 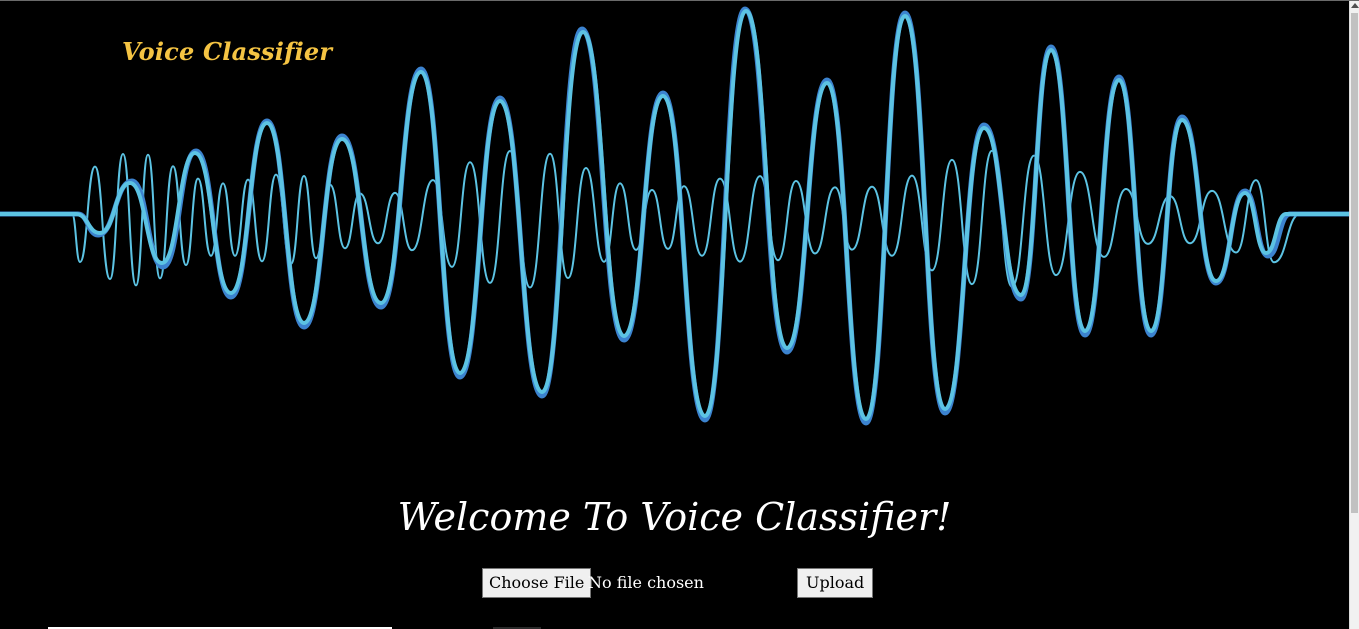 I want to click on brand-logo: Voice Classifier, so click(x=227, y=51).